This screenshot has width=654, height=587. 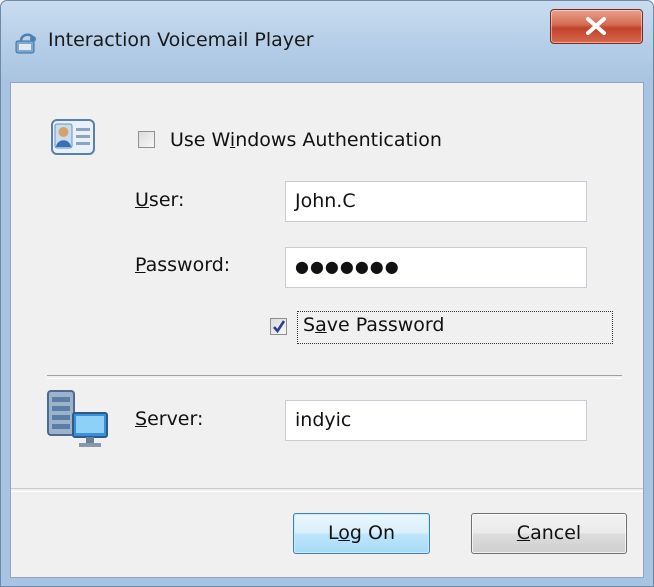 I want to click on close-button, so click(x=596, y=26).